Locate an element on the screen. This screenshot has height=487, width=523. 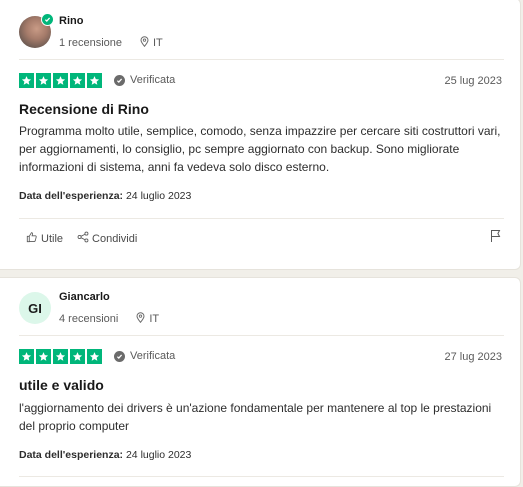
review-actions: Utile Condividi is located at coordinates (88, 238).